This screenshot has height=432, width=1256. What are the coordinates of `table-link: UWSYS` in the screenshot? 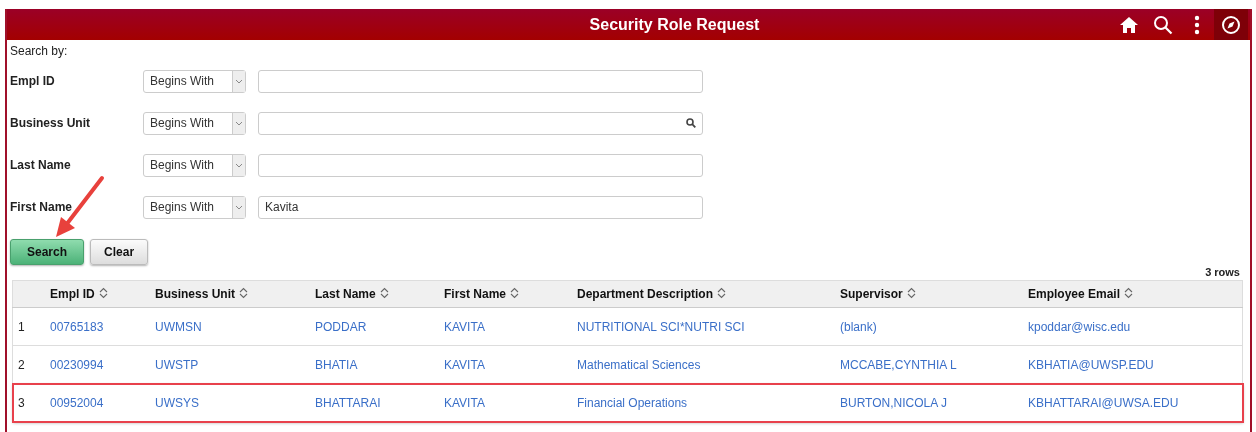 It's located at (177, 402).